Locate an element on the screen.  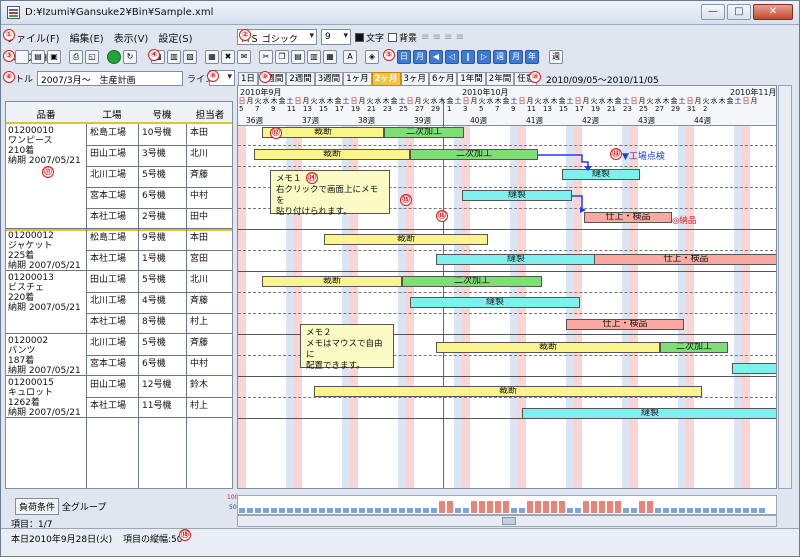
layout-icon-3: ▧ is located at coordinates (190, 57).